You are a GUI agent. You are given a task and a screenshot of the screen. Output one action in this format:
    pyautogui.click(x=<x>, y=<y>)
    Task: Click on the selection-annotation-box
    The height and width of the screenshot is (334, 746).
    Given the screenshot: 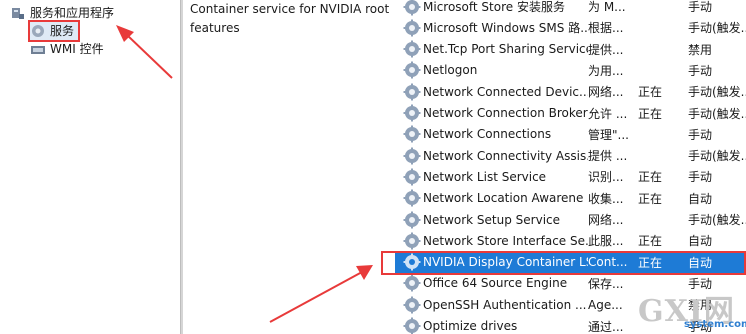 What is the action you would take?
    pyautogui.click(x=563, y=263)
    